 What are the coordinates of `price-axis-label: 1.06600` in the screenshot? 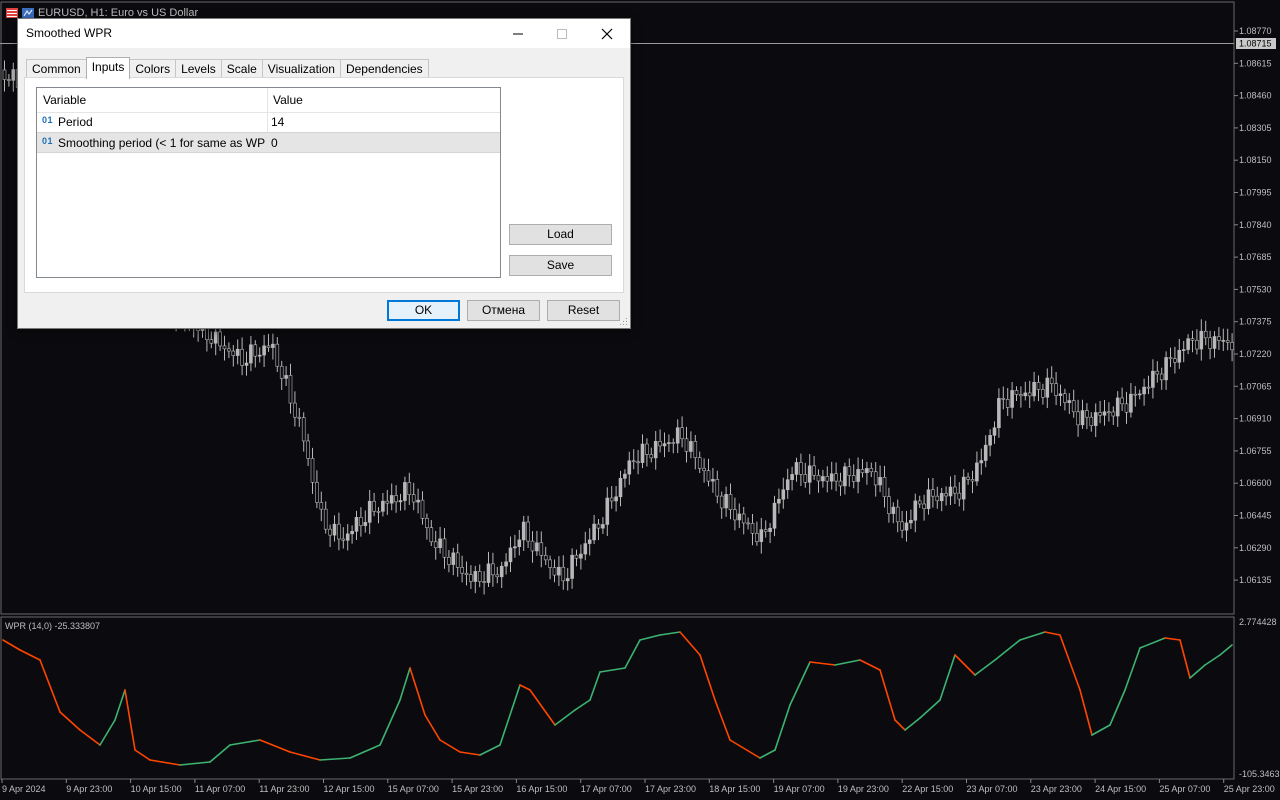 It's located at (1255, 483).